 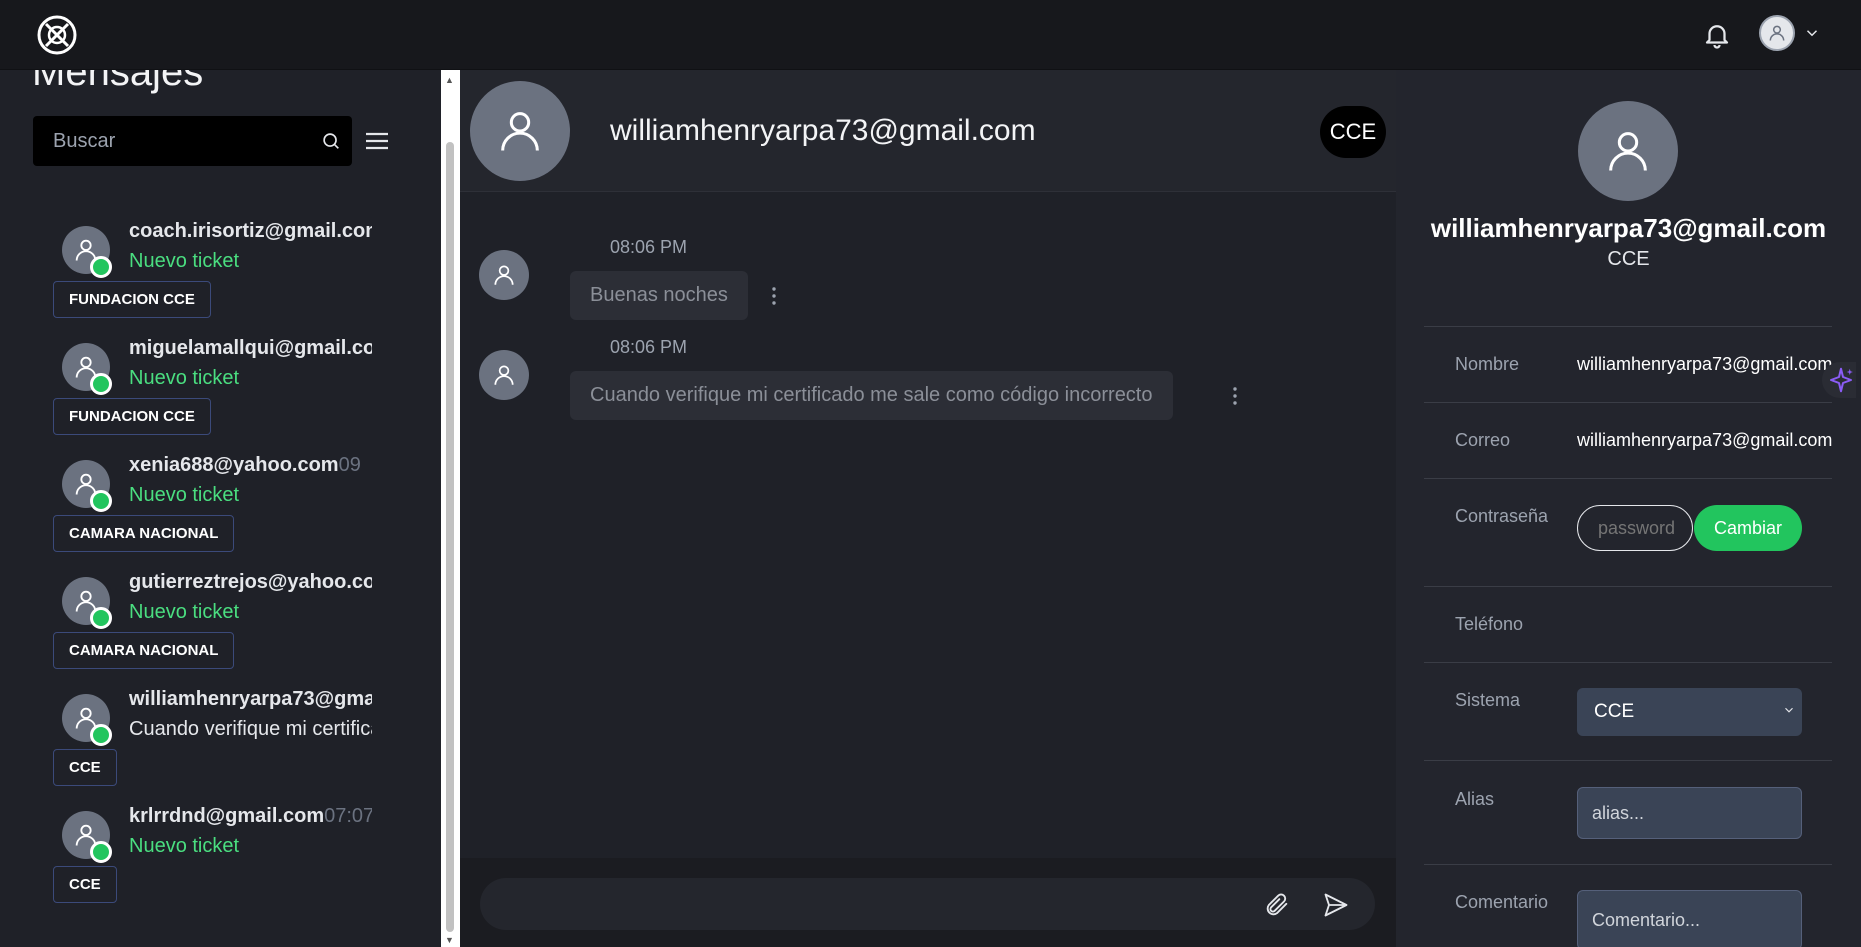 What do you see at coordinates (1705, 364) in the screenshot?
I see `nombre-value: williamhenryarpa73@gmail.com` at bounding box center [1705, 364].